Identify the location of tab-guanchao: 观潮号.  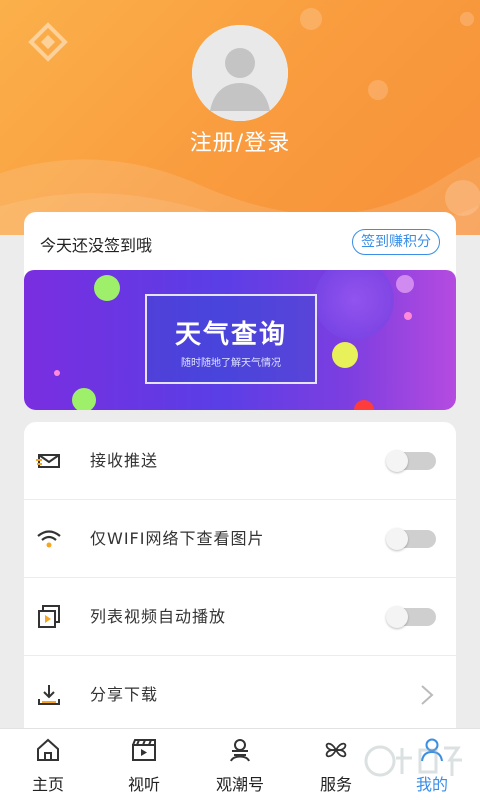
(240, 764).